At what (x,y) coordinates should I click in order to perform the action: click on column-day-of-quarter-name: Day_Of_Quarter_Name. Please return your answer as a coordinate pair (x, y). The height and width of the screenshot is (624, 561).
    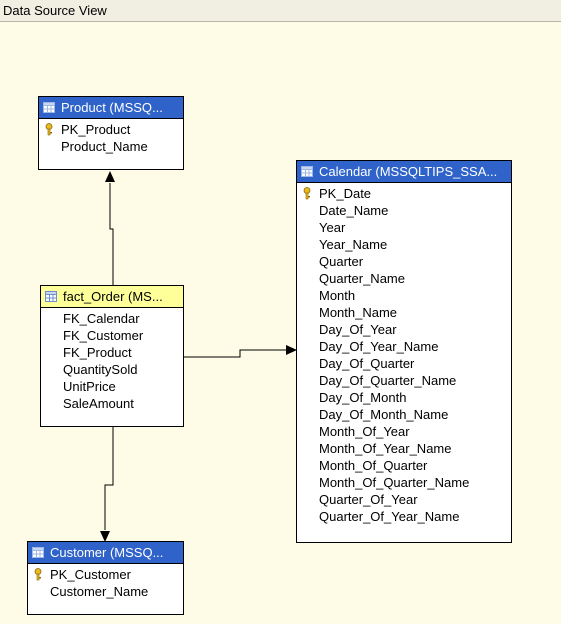
    Looking at the image, I should click on (404, 380).